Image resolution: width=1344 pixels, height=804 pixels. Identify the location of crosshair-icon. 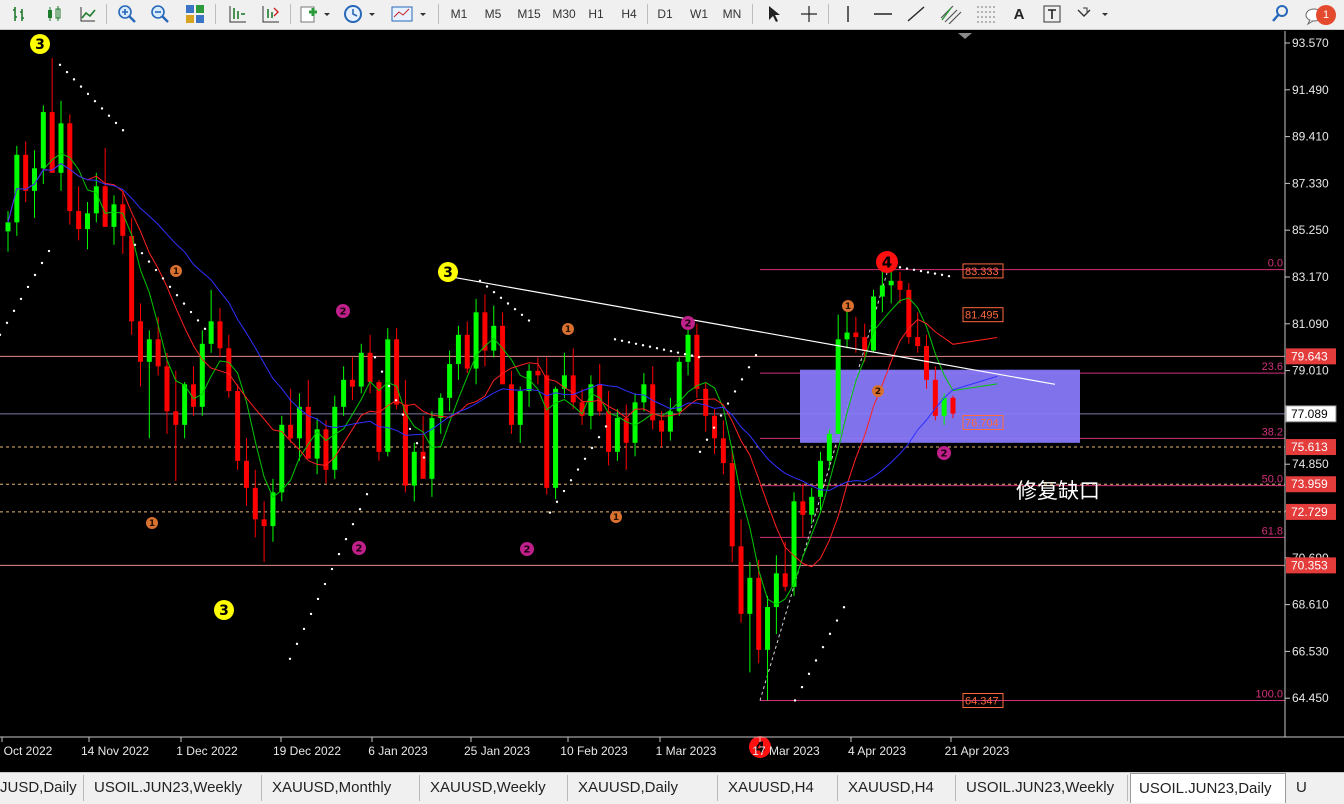
(809, 14).